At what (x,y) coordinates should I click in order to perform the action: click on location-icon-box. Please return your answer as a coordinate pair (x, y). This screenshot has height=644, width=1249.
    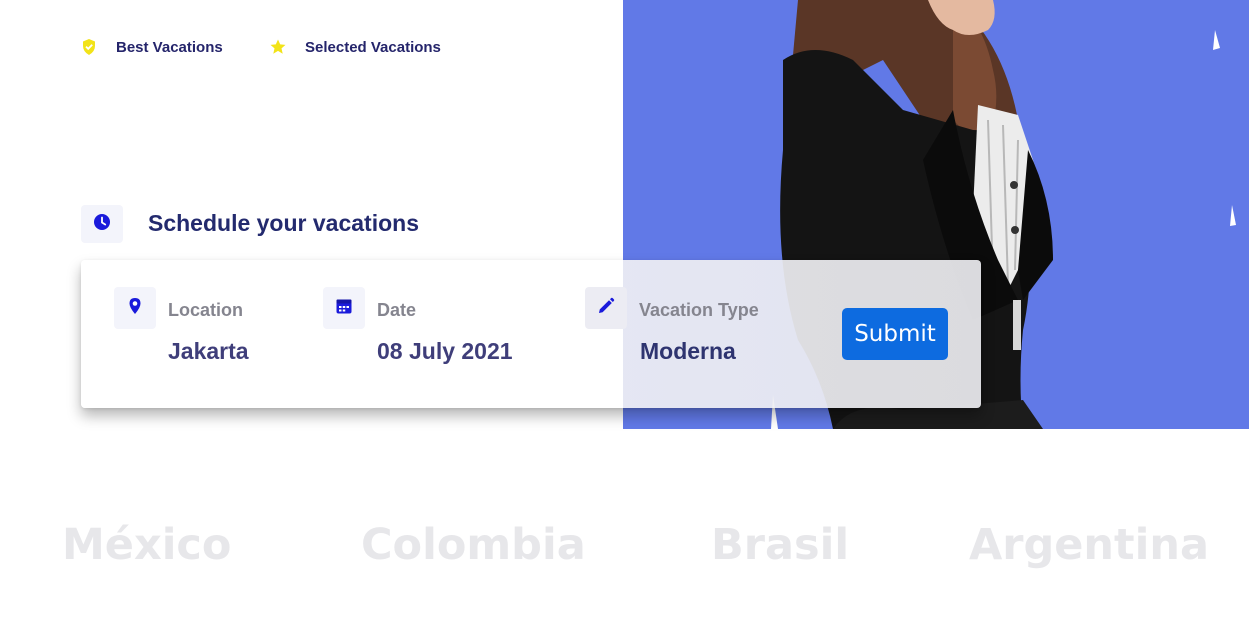
    Looking at the image, I should click on (135, 308).